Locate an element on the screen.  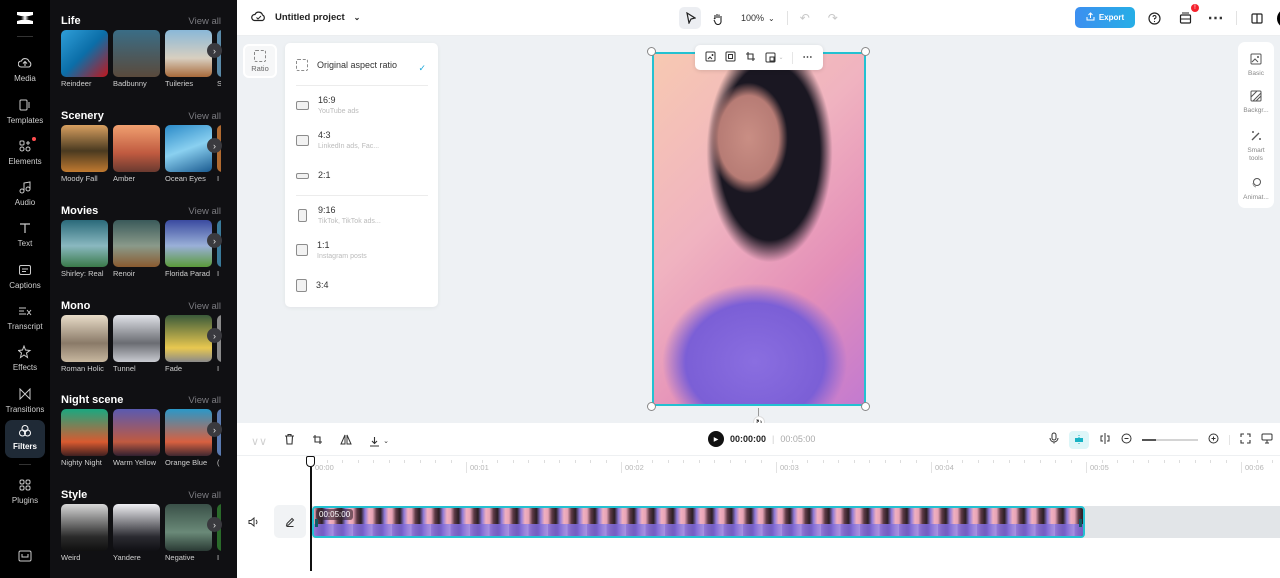
filter-item: Fade is located at coordinates (188, 344).